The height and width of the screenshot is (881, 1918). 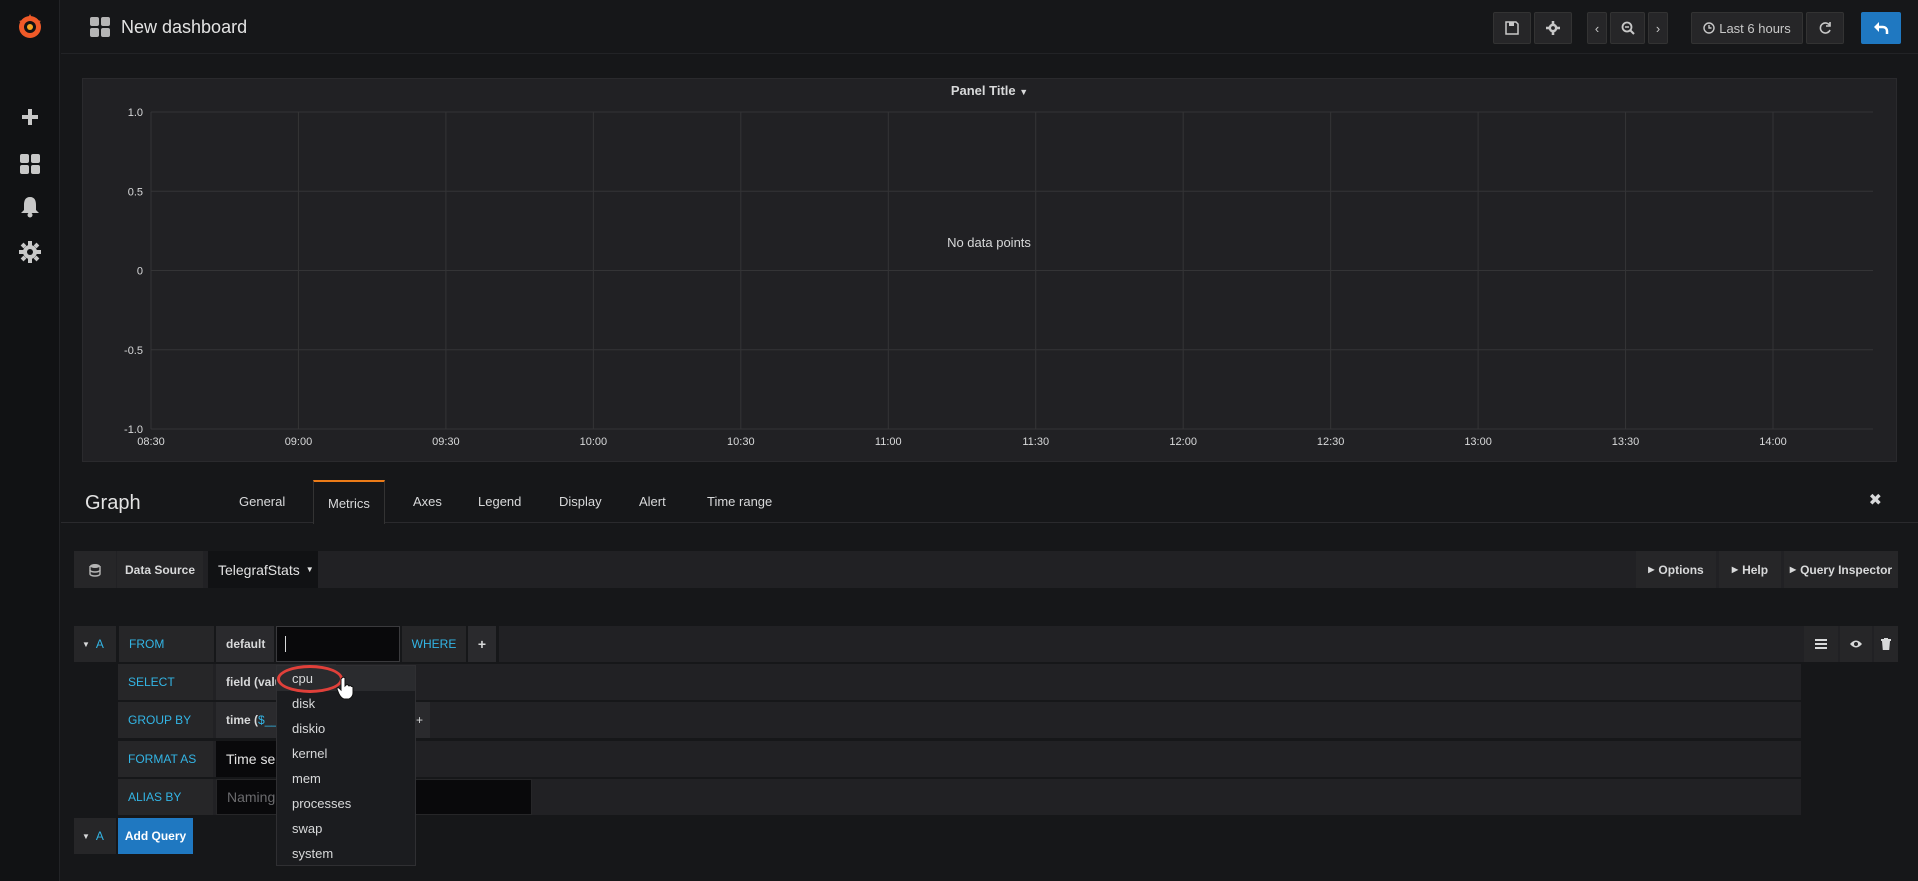 What do you see at coordinates (1512, 28) in the screenshot?
I see `save-dashboard-button` at bounding box center [1512, 28].